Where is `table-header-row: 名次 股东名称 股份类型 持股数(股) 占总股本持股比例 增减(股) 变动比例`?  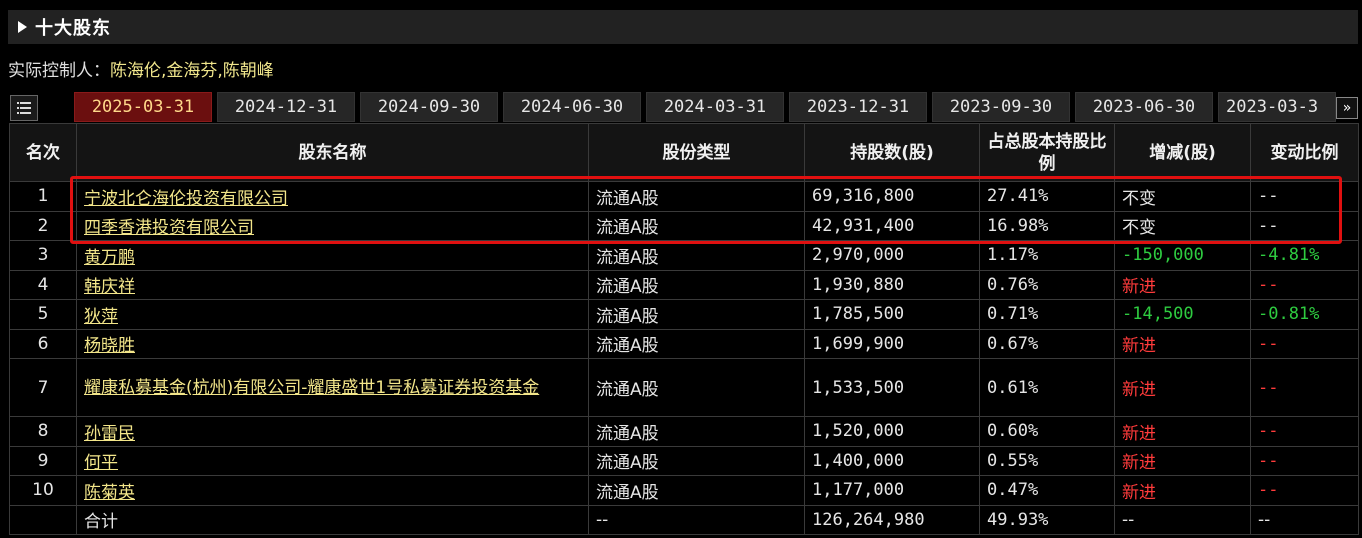 table-header-row: 名次 股东名称 股份类型 持股数(股) 占总股本持股比例 增减(股) 变动比例 is located at coordinates (684, 152).